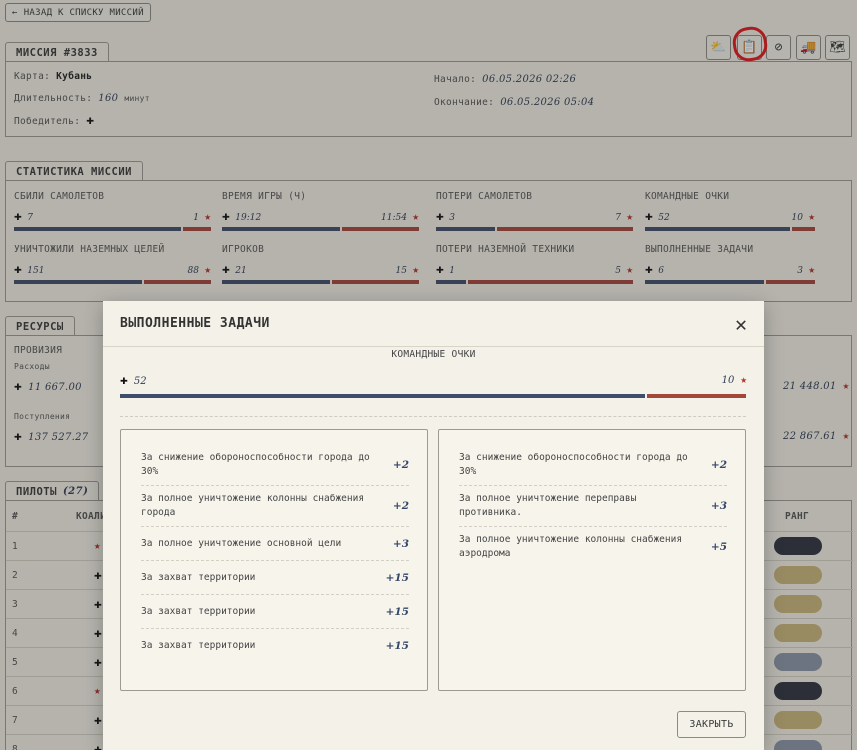 The height and width of the screenshot is (750, 857). I want to click on task-item: За полное уничтожение основной цели +3, so click(275, 544).